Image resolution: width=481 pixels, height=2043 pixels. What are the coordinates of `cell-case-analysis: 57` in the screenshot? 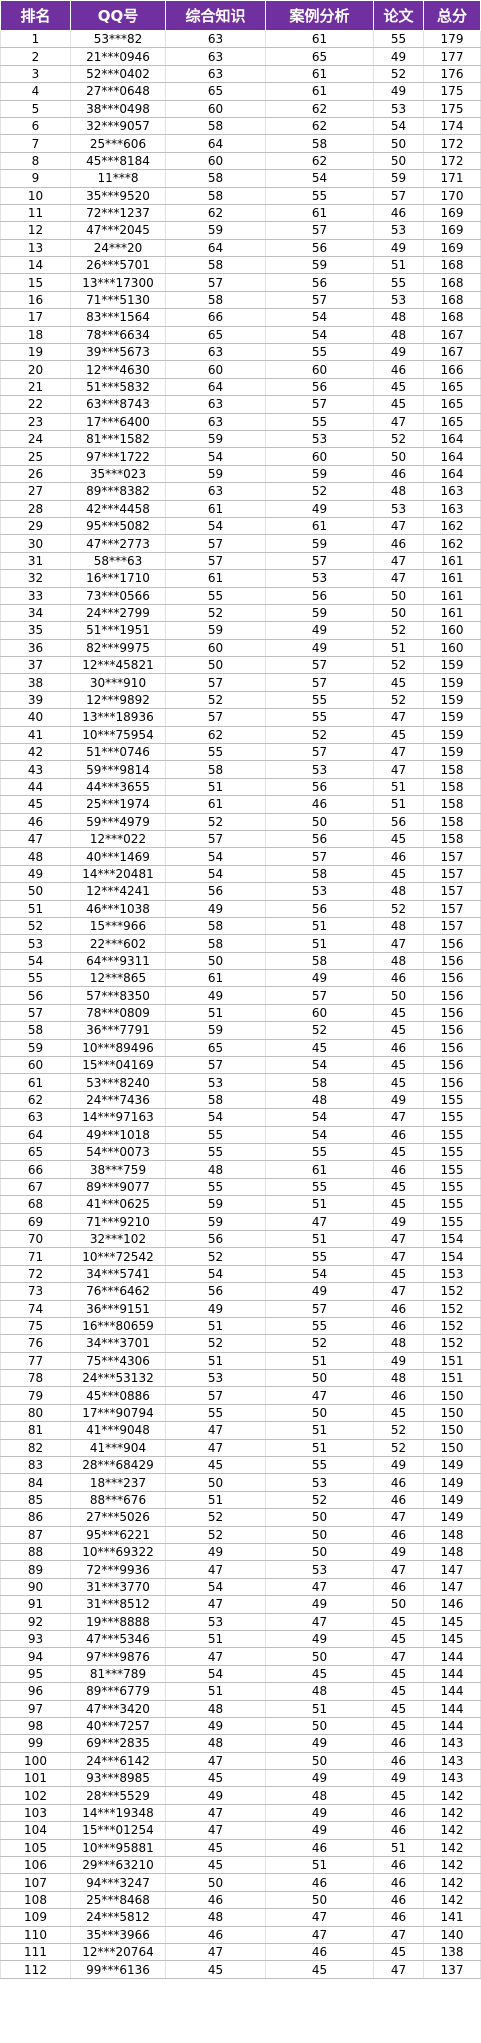 It's located at (319, 752).